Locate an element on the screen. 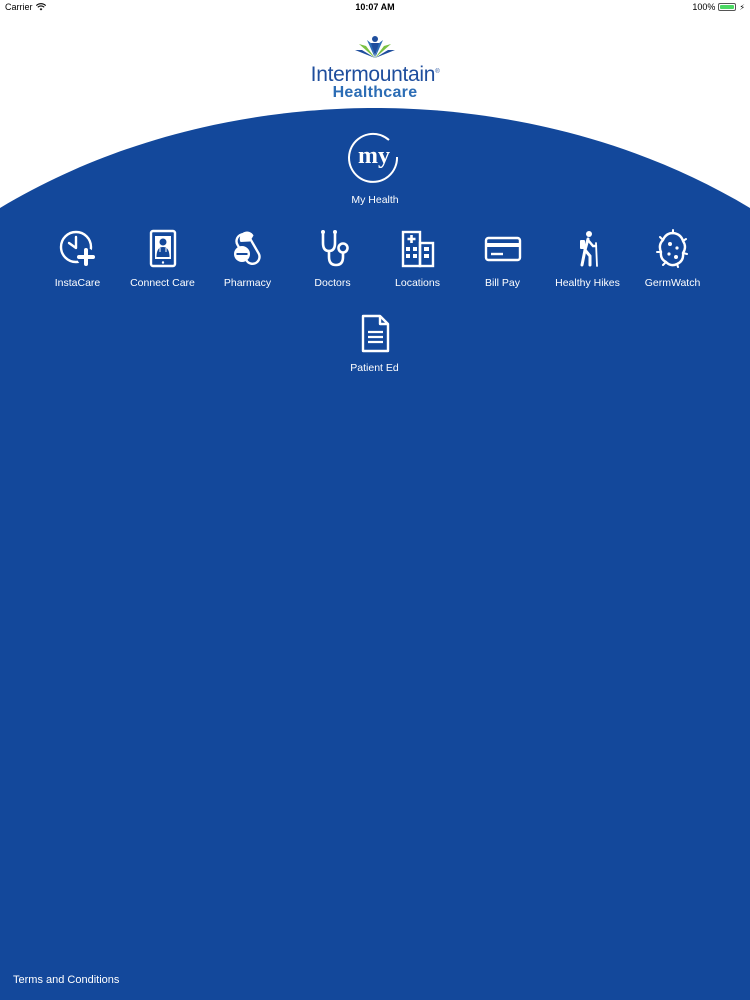  my-health-icon: my is located at coordinates (373, 157).